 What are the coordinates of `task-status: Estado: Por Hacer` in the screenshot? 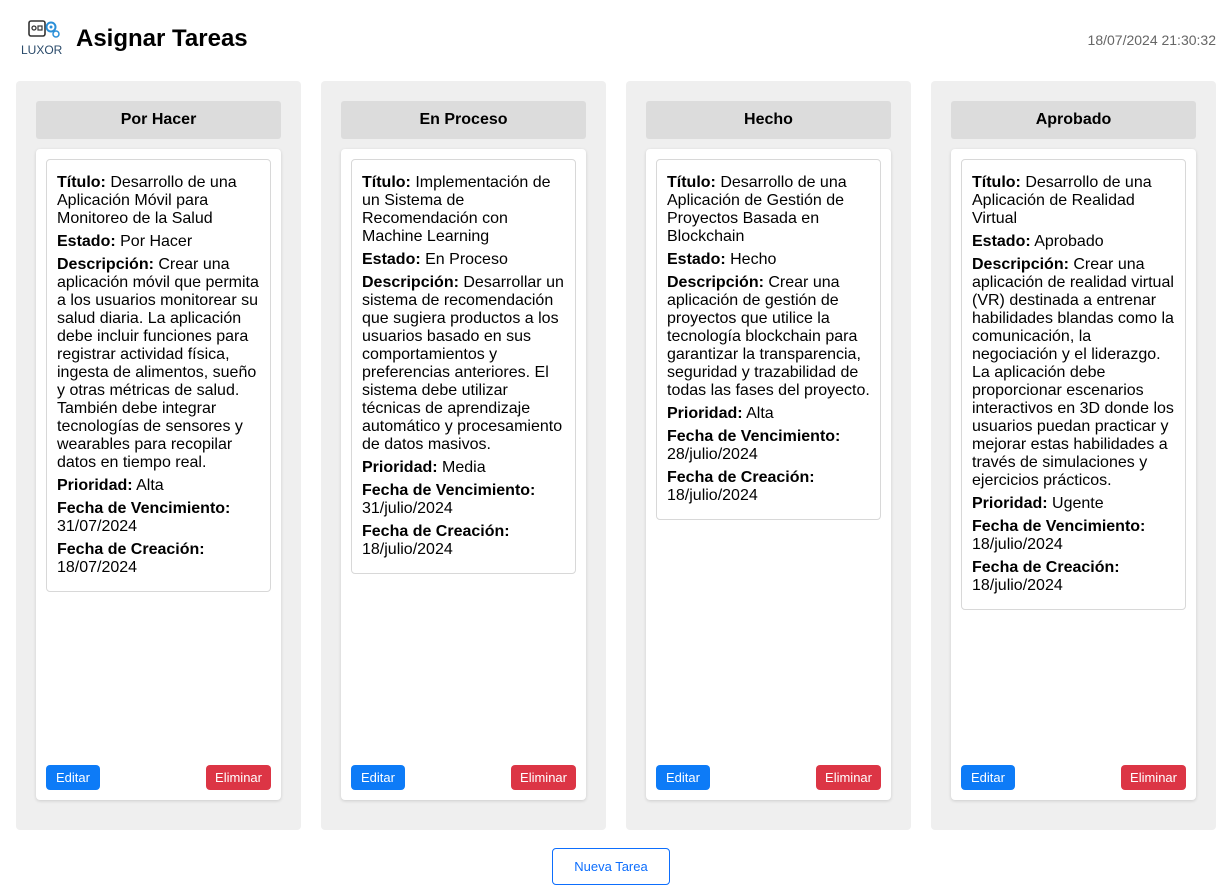 It's located at (125, 241).